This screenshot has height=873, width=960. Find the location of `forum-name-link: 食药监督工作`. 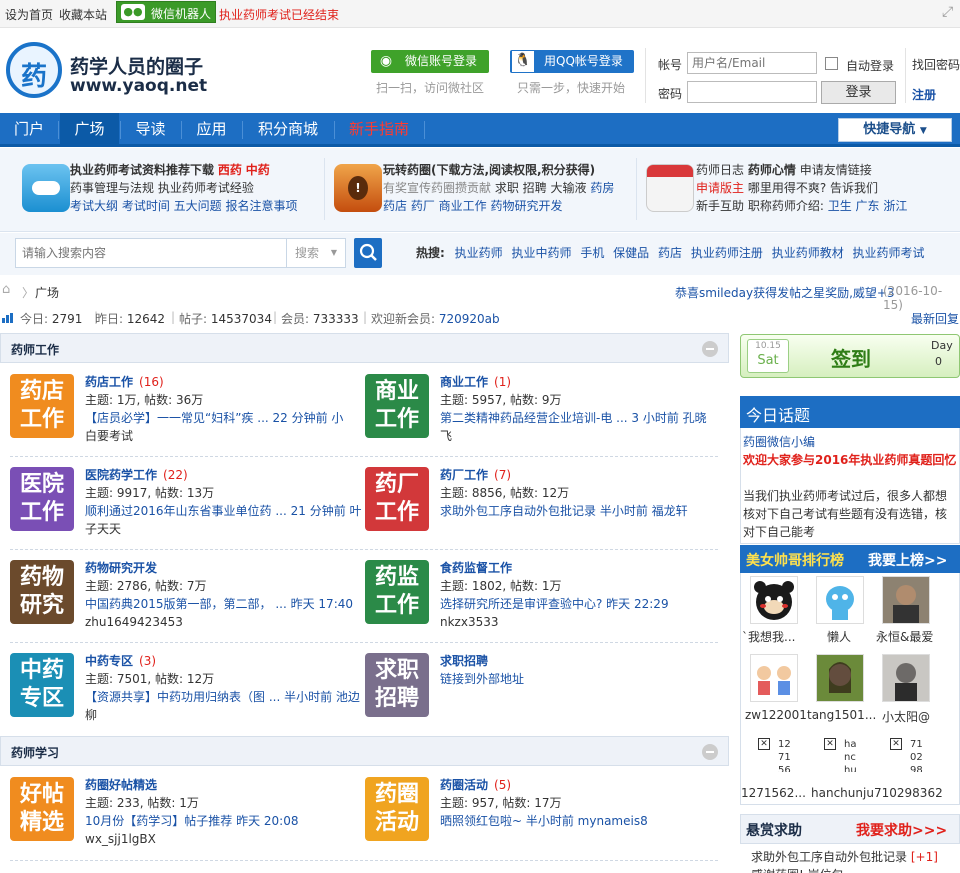

forum-name-link: 食药监督工作 is located at coordinates (476, 568).